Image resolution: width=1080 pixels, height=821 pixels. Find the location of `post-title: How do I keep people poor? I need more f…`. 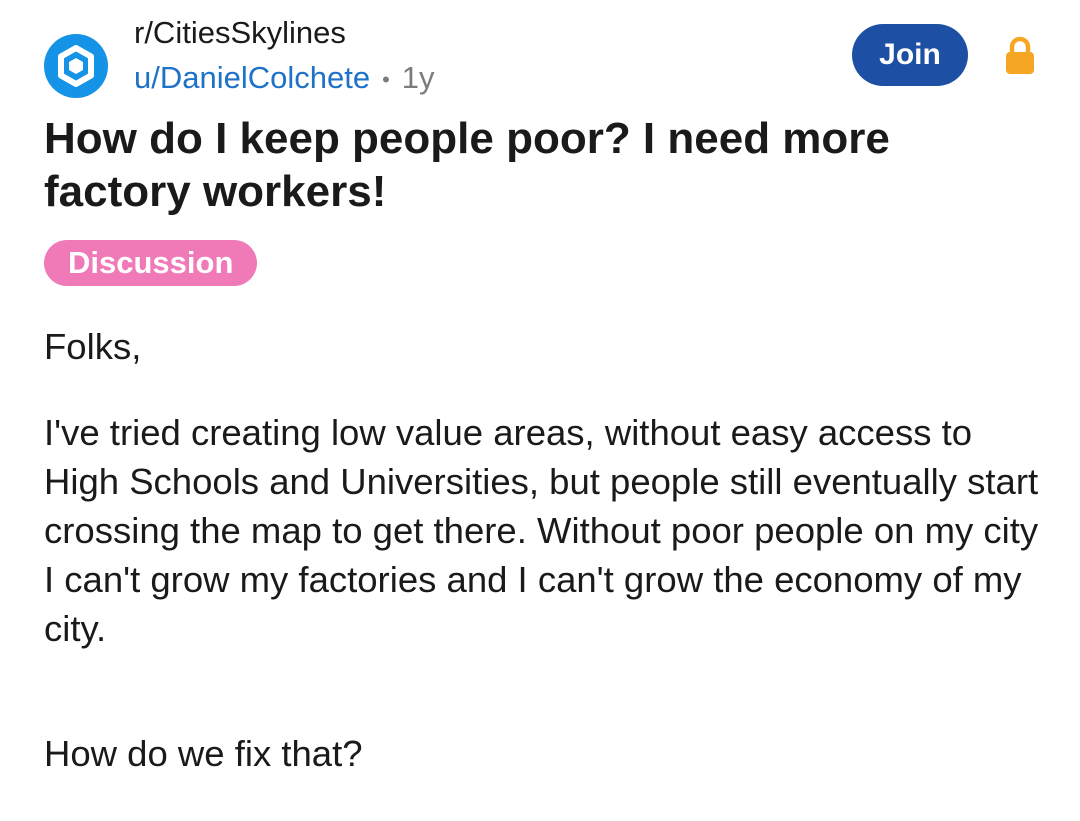

post-title: How do I keep people poor? I need more f… is located at coordinates (539, 165).